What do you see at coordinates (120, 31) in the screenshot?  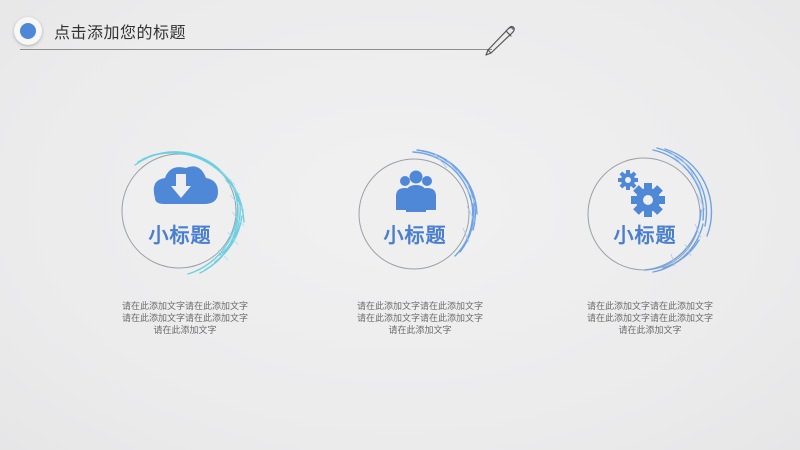 I see `page-title: 点击添加您的标题` at bounding box center [120, 31].